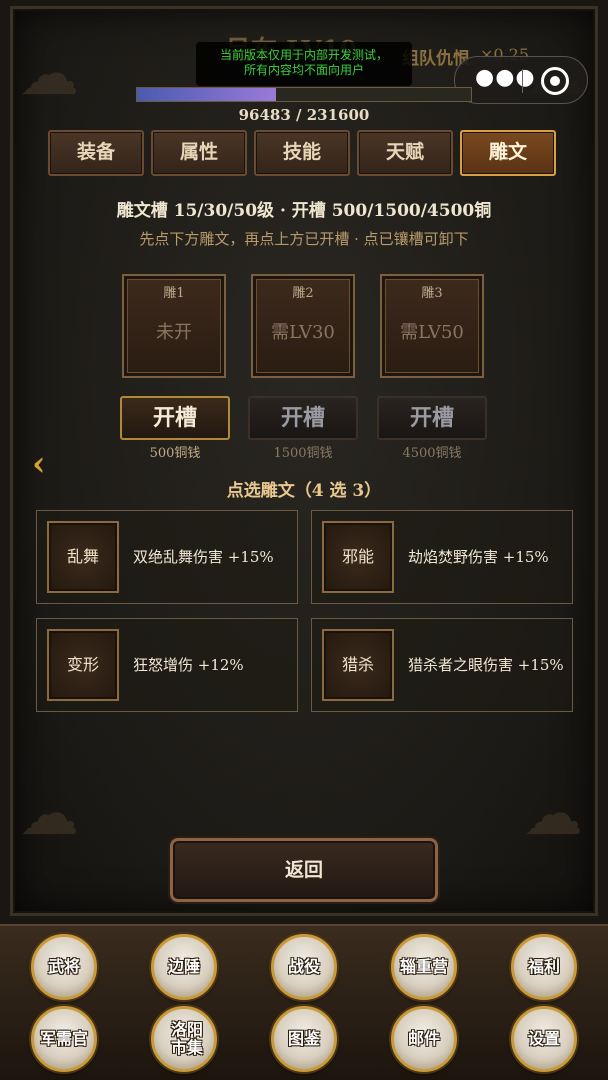 The width and height of the screenshot is (608, 1080). What do you see at coordinates (303, 418) in the screenshot?
I see `open-slot-2-button: 开槽` at bounding box center [303, 418].